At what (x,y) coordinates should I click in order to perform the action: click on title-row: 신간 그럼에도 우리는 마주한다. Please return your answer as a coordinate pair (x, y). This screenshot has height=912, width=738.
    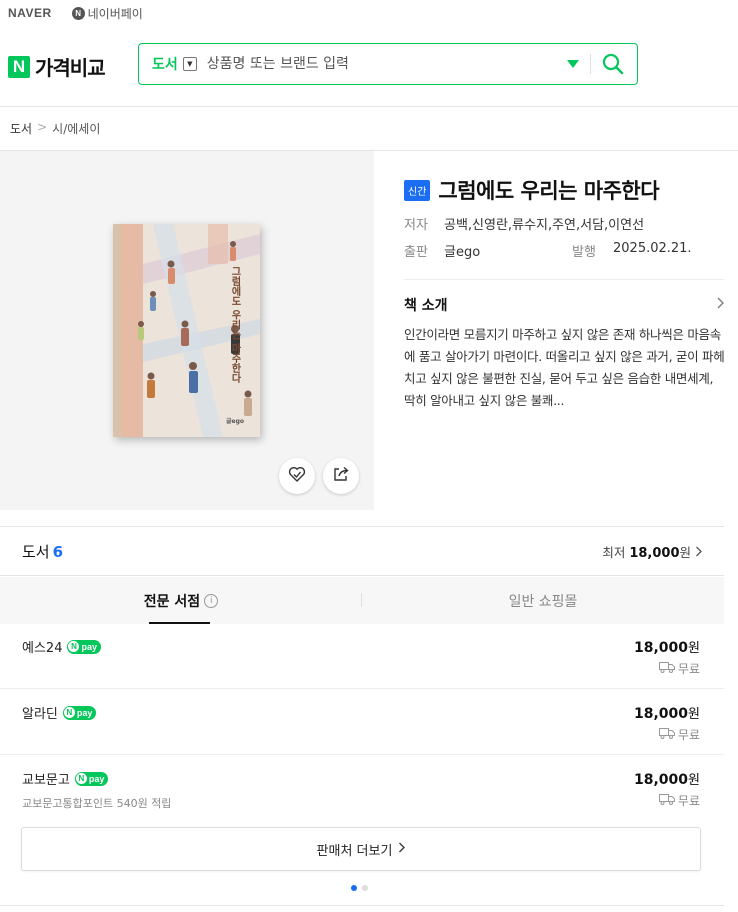
    Looking at the image, I should click on (569, 190).